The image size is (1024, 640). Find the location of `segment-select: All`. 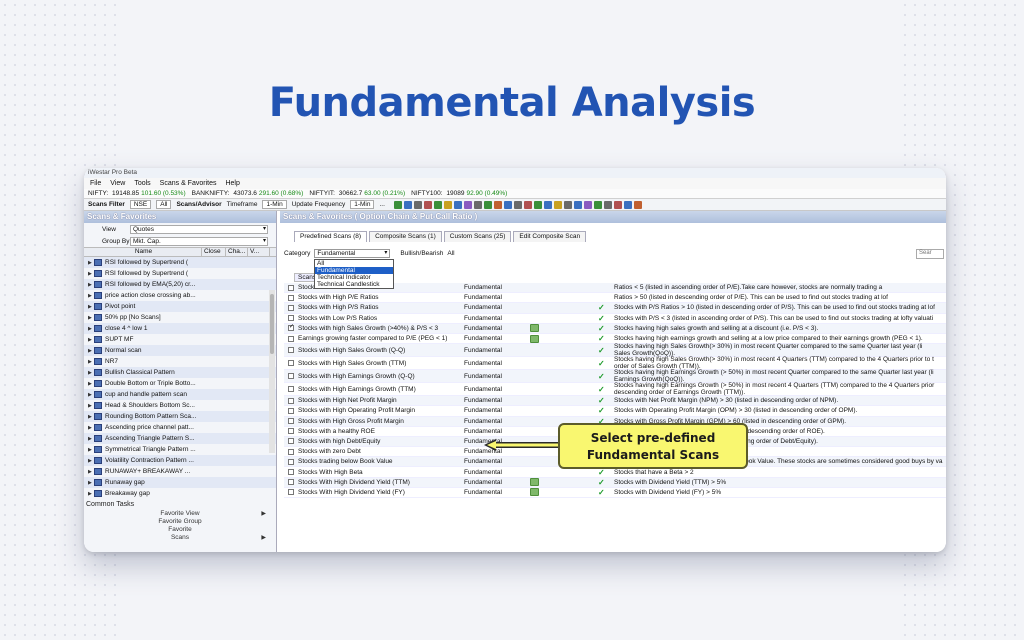

segment-select: All is located at coordinates (164, 204).